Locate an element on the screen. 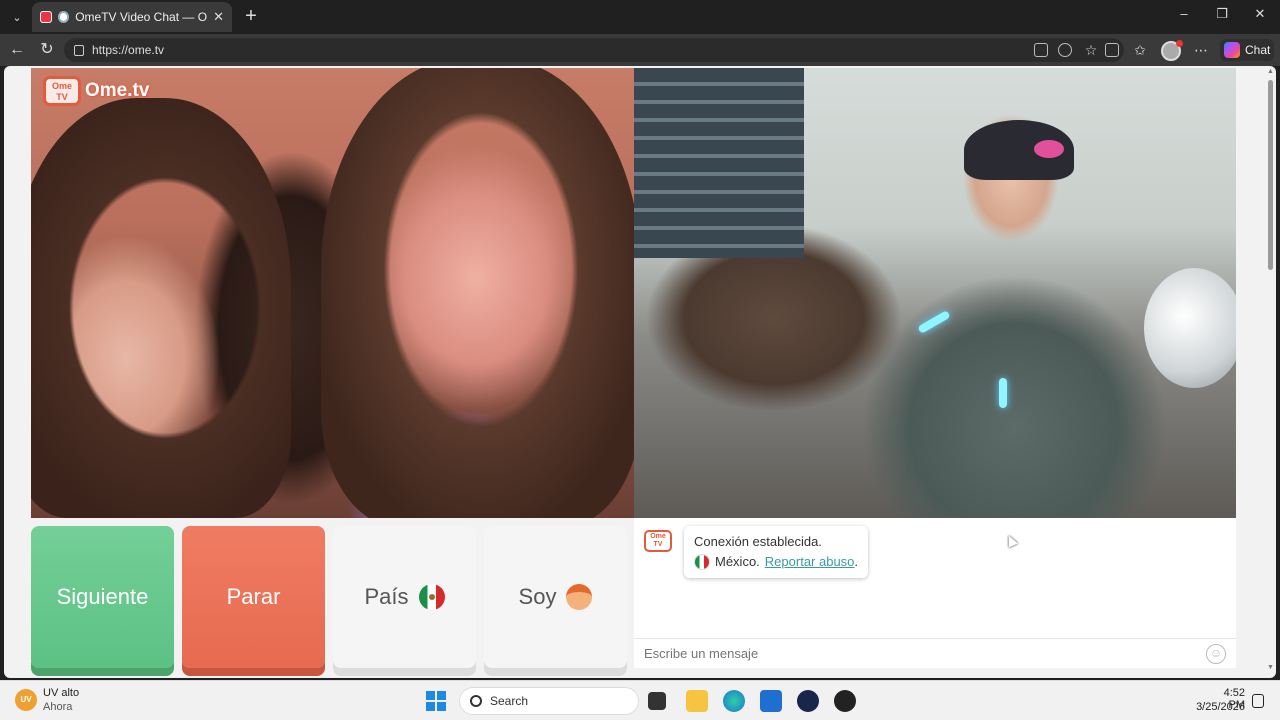  weather-title: UV alto is located at coordinates (61, 693).